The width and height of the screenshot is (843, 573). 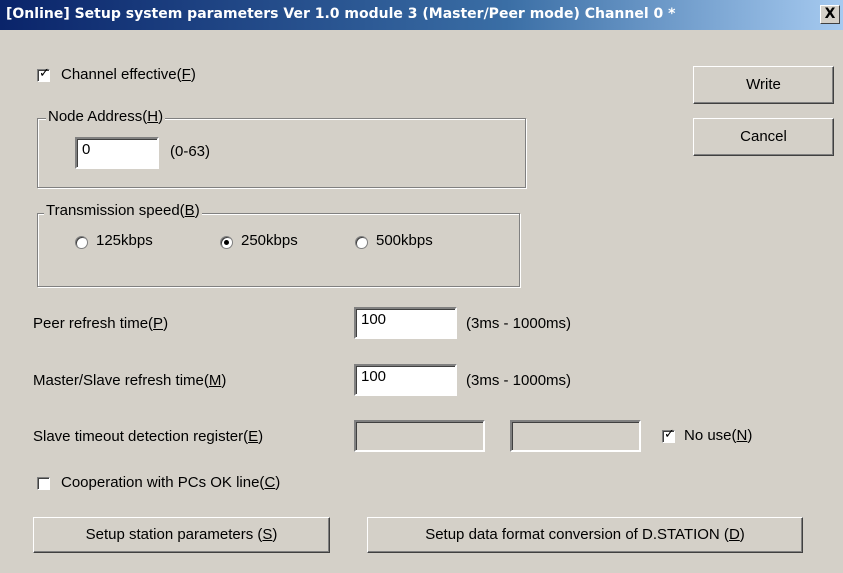 What do you see at coordinates (128, 74) in the screenshot?
I see `channel-effective-label: Channel effective(F)` at bounding box center [128, 74].